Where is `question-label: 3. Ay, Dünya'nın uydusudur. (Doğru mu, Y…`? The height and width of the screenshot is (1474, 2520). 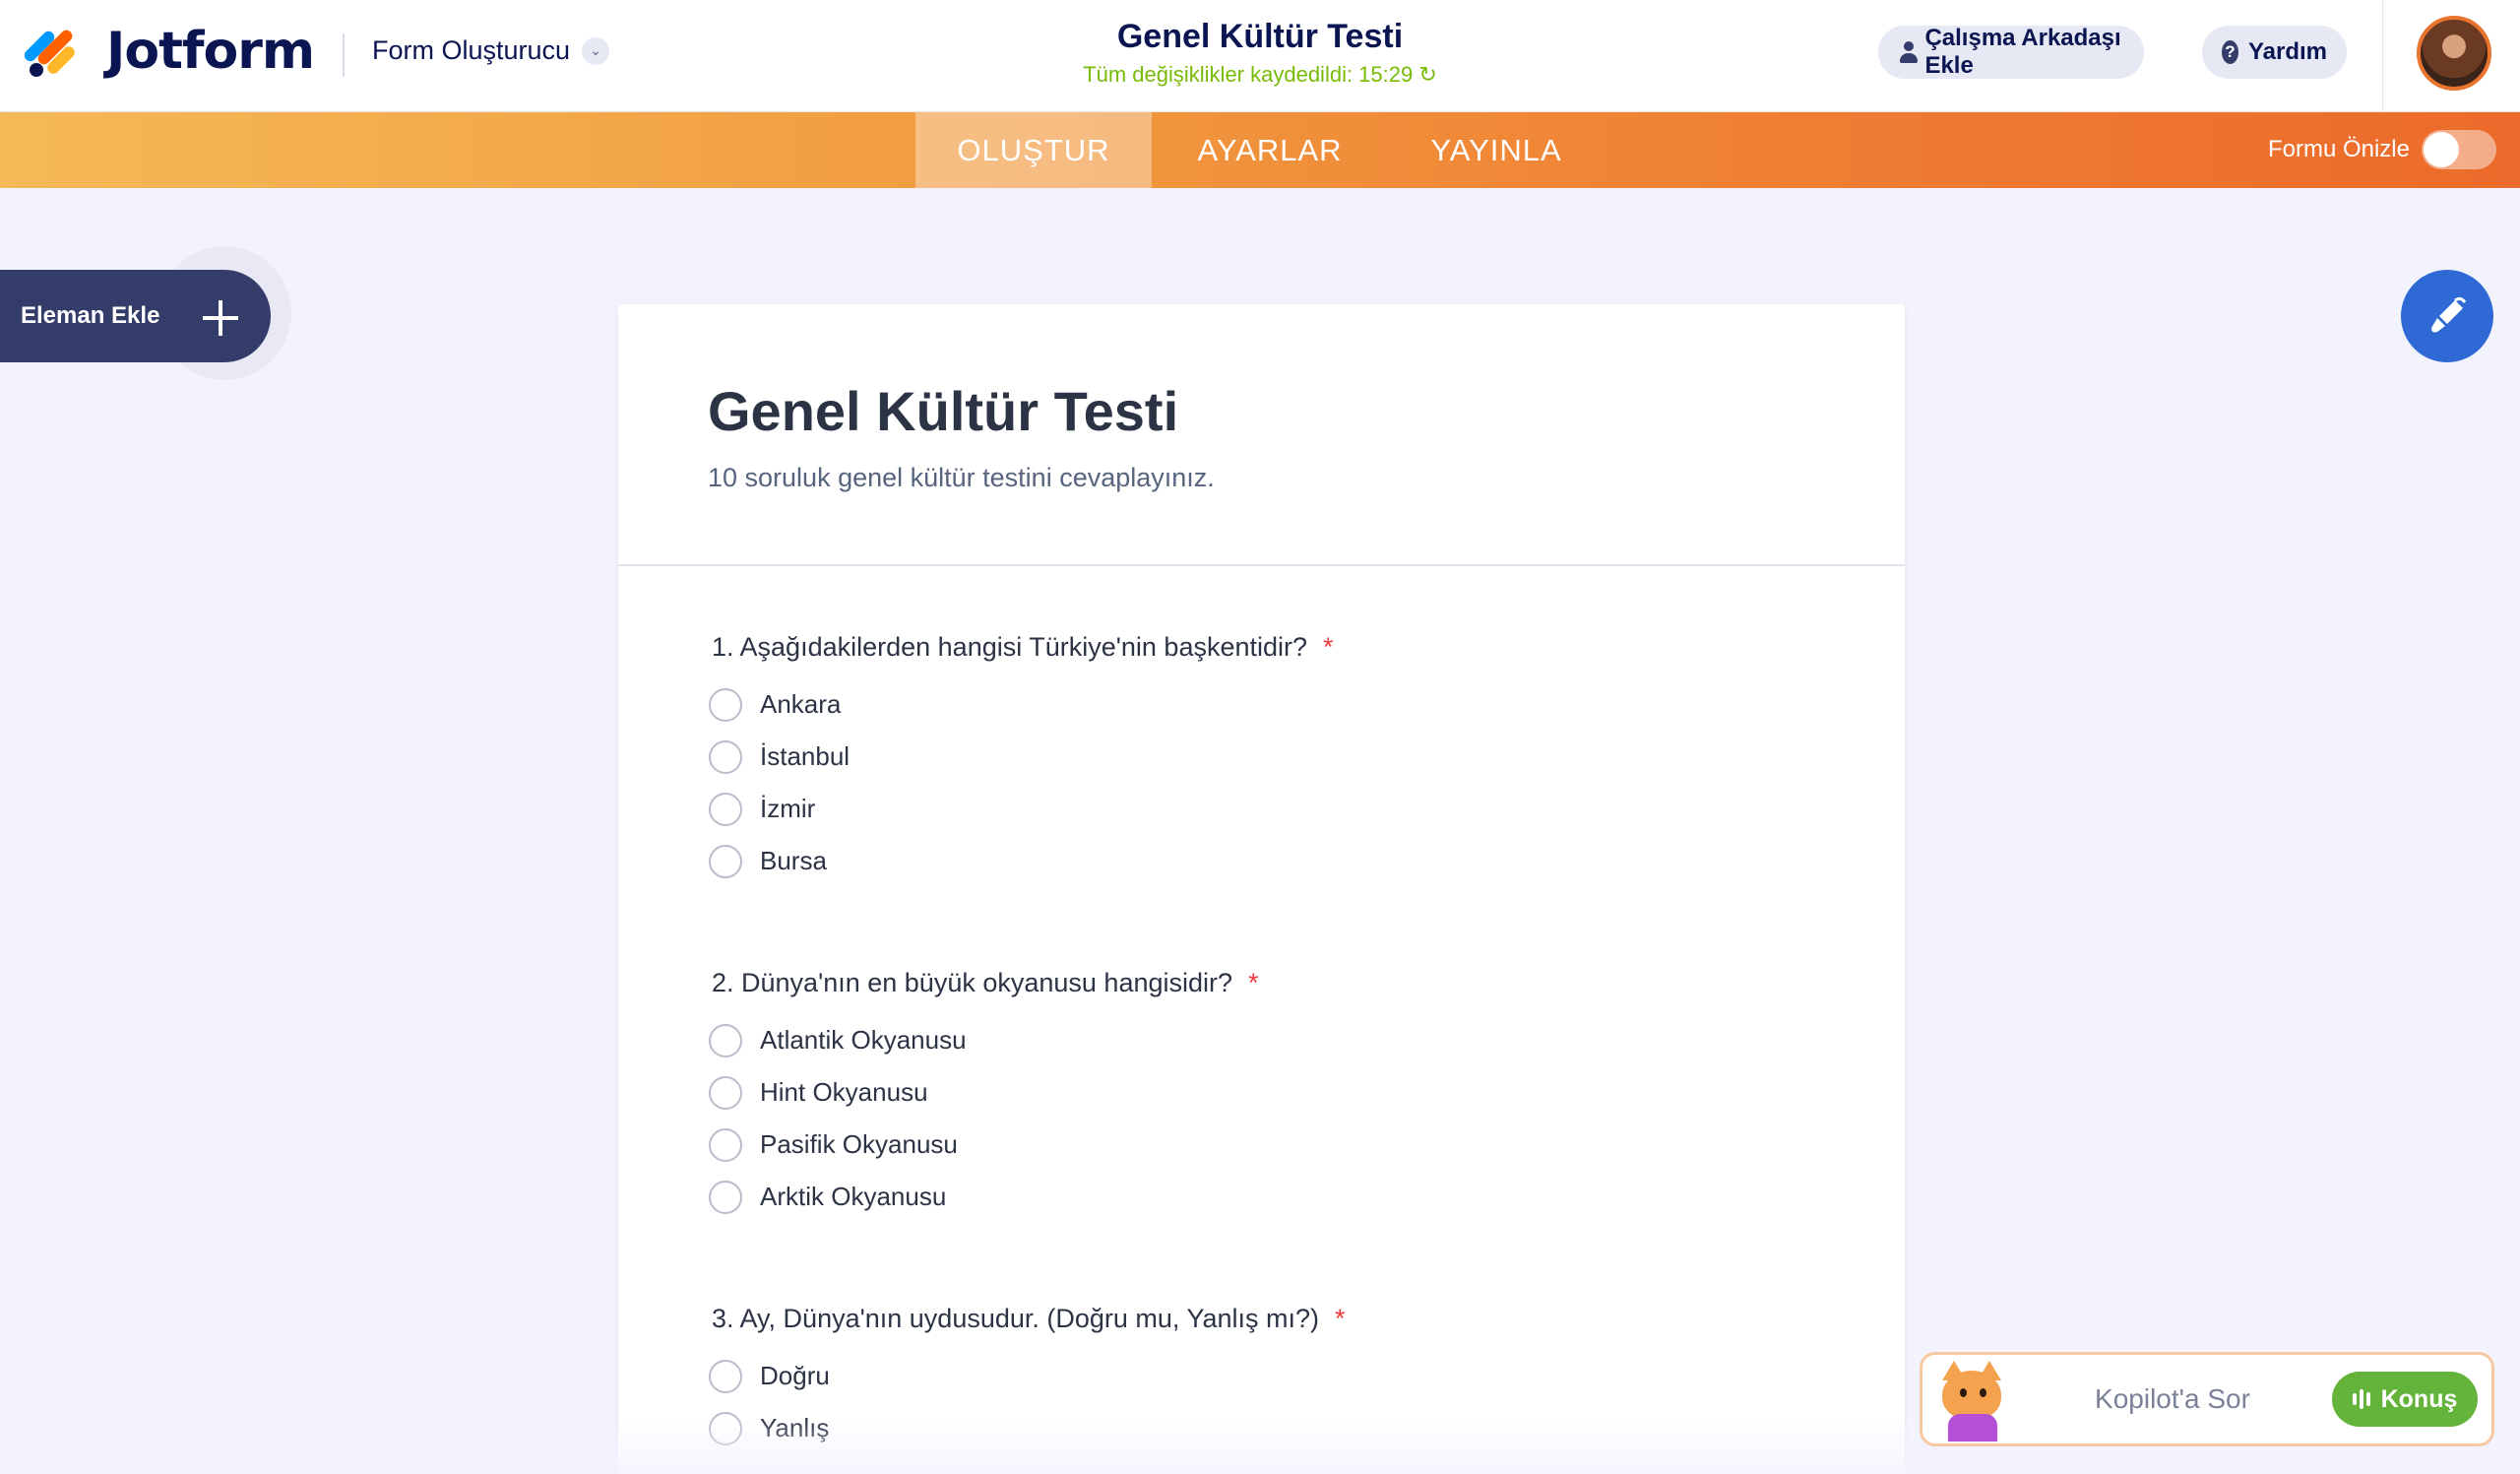 question-label: 3. Ay, Dünya'nın uydusudur. (Doğru mu, Y… is located at coordinates (1015, 1319).